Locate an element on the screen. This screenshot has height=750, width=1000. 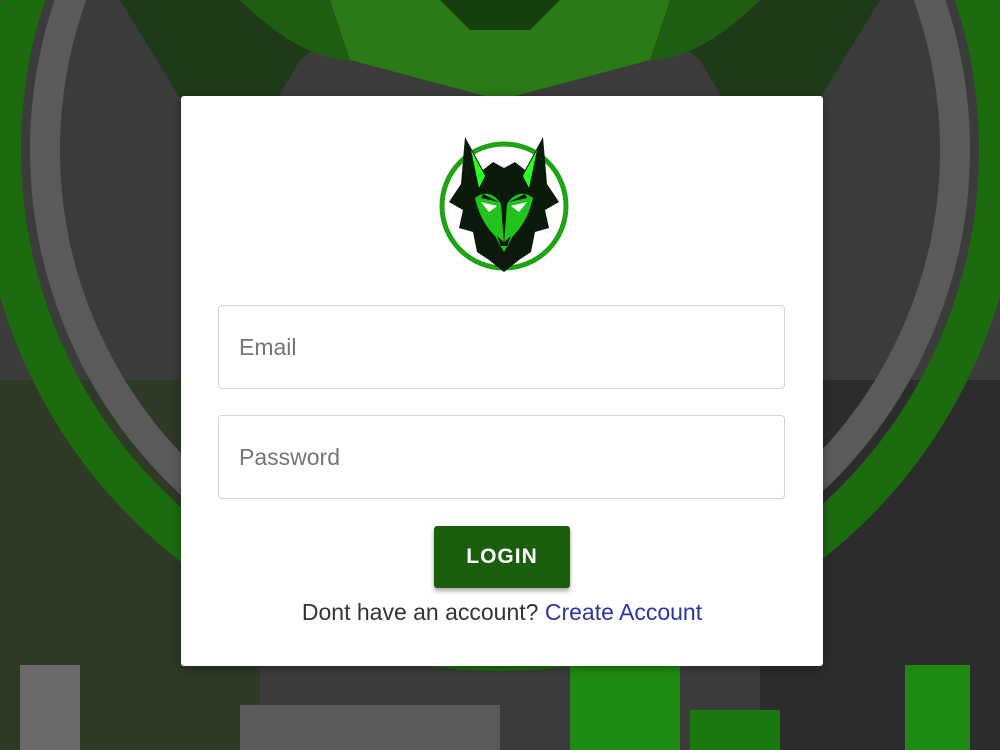
login-button: LOGIN is located at coordinates (502, 557).